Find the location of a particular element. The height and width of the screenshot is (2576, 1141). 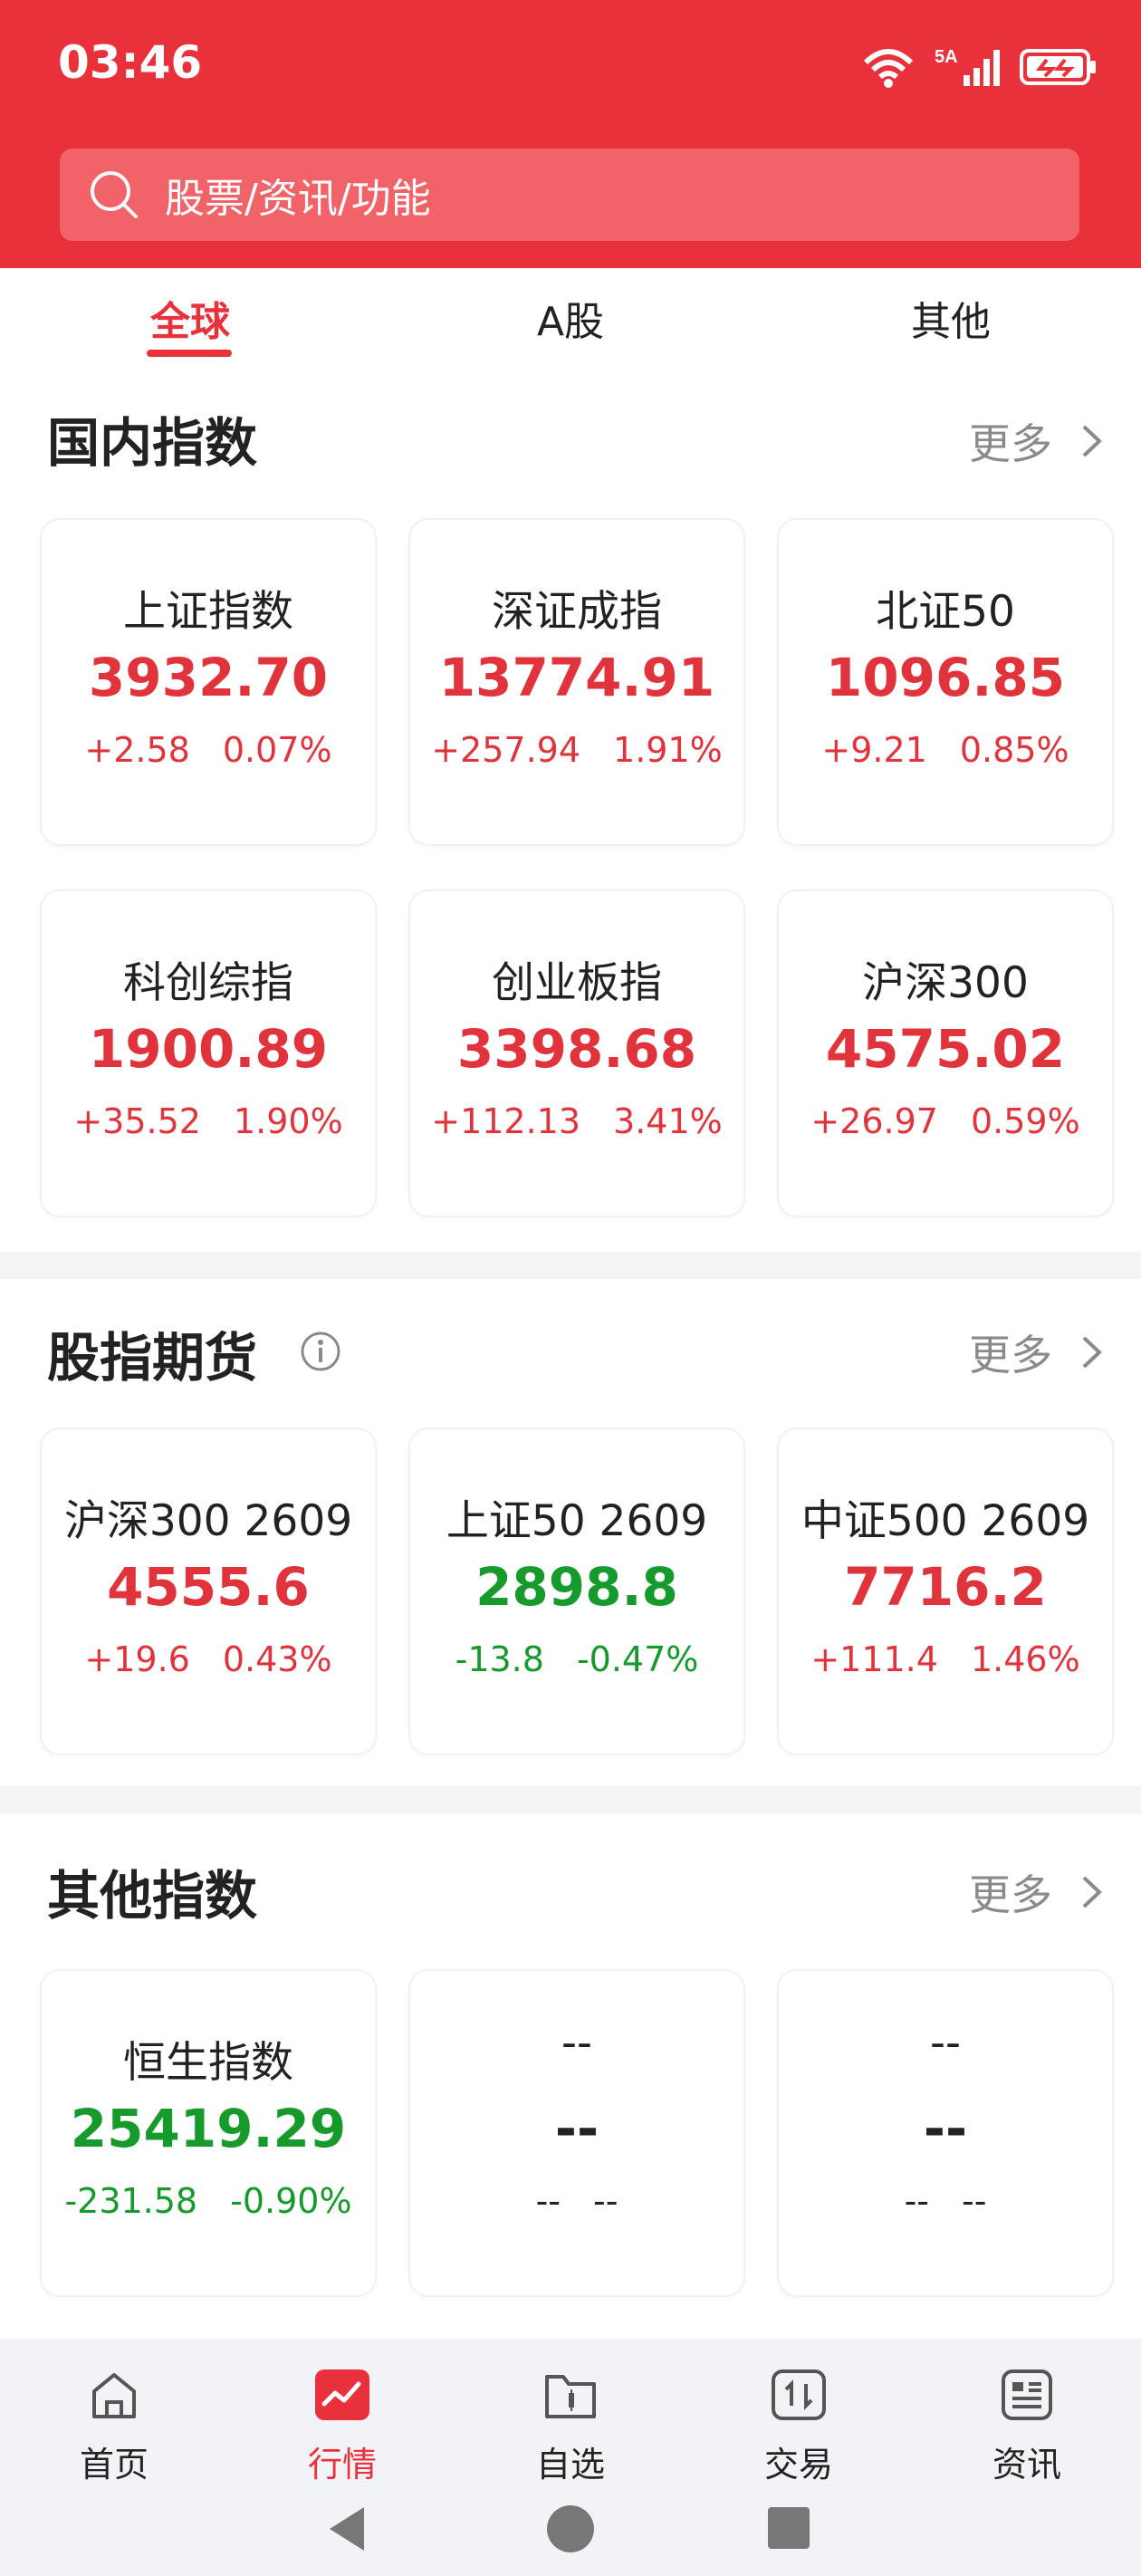

index-price: 13774.91 is located at coordinates (576, 677).